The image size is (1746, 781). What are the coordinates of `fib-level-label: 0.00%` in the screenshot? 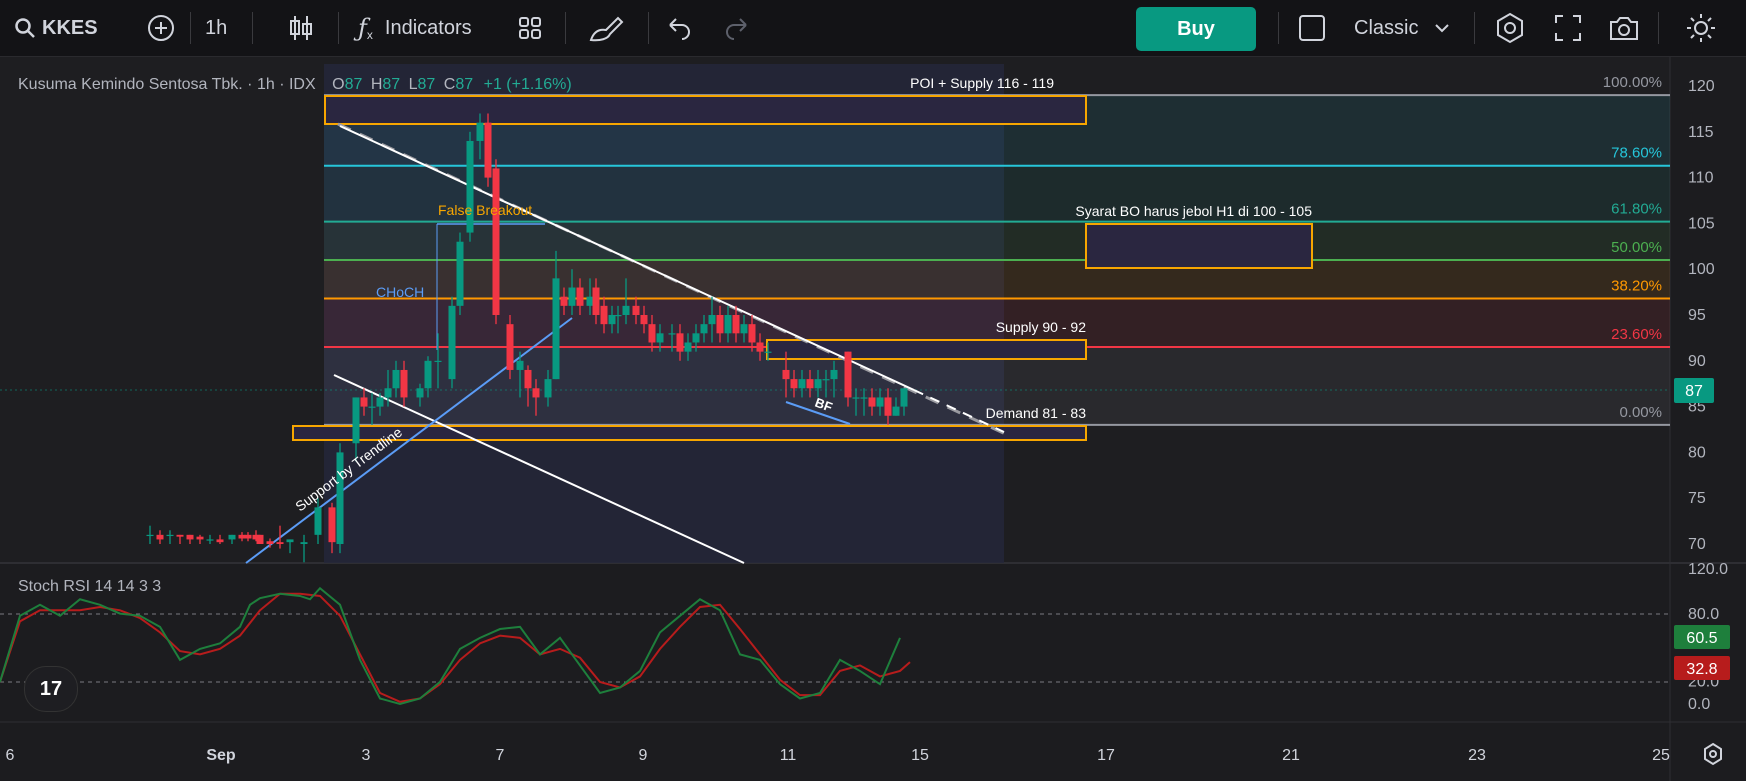 It's located at (1640, 412).